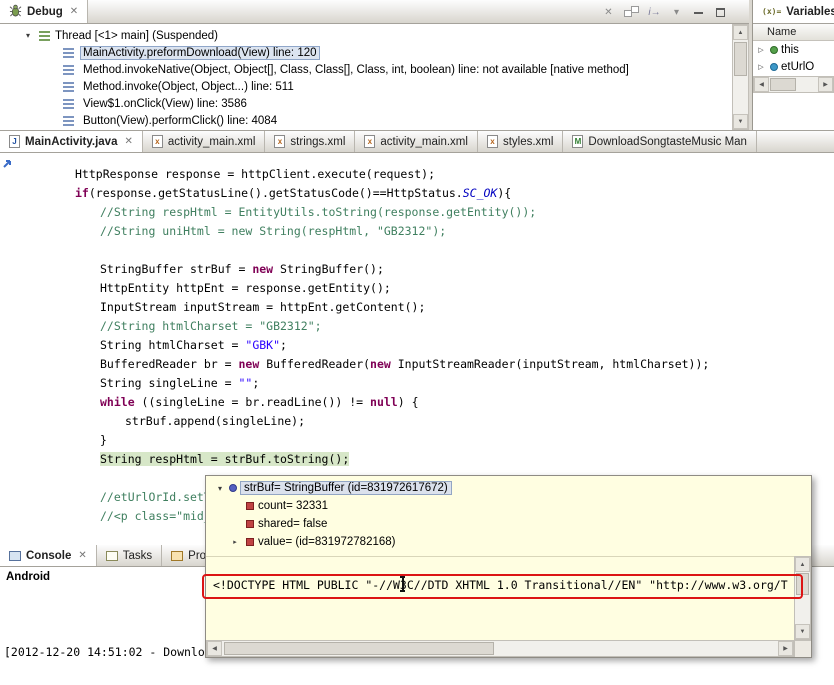 The width and height of the screenshot is (834, 685). What do you see at coordinates (366, 35) in the screenshot?
I see `thread-row: Thread [<1> main] (Suspended)` at bounding box center [366, 35].